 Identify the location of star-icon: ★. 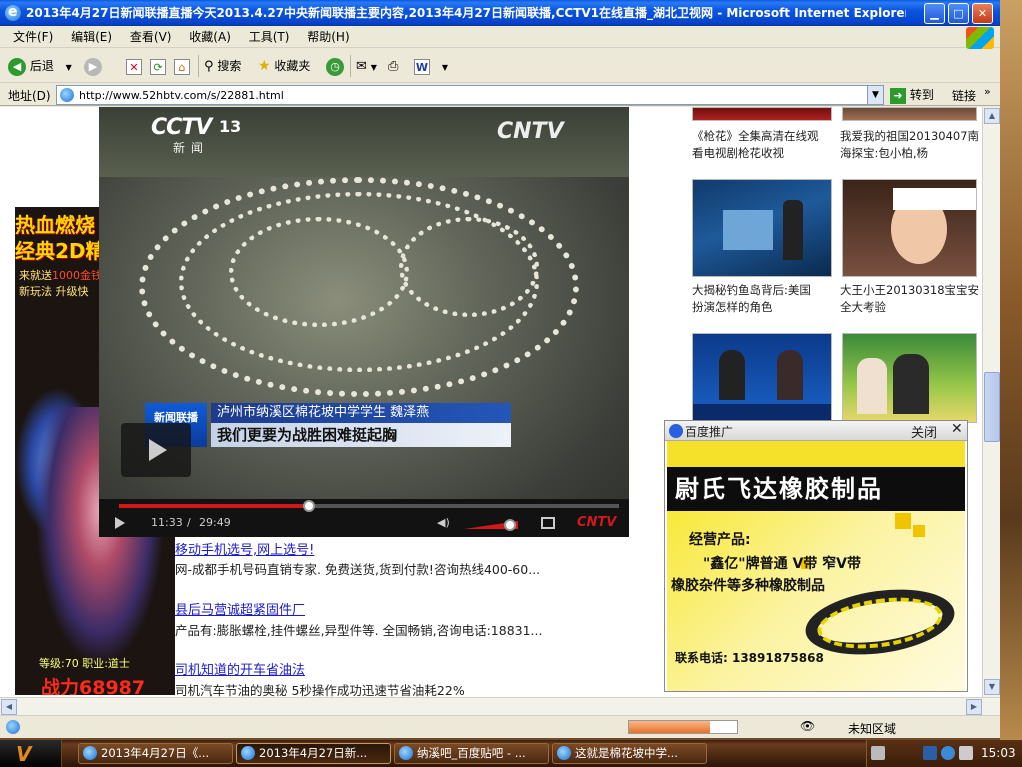
(264, 66).